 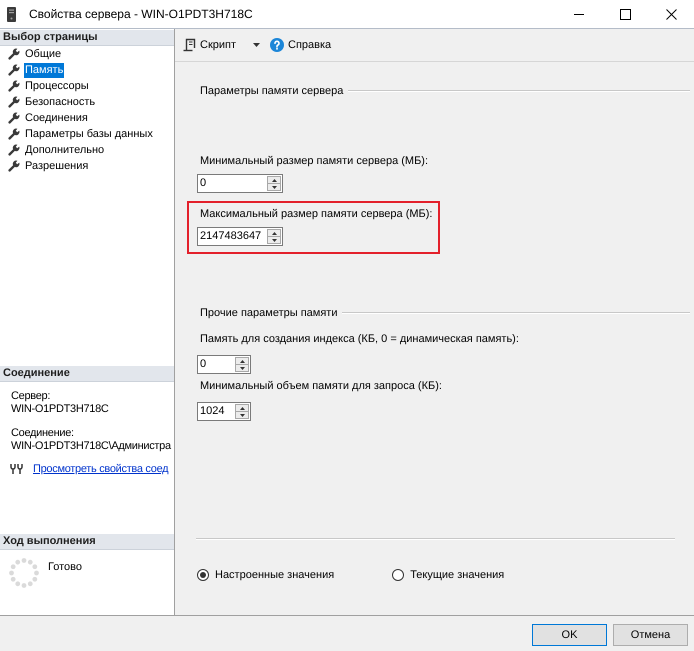 What do you see at coordinates (56, 118) in the screenshot?
I see `sidebar-item: Соединения` at bounding box center [56, 118].